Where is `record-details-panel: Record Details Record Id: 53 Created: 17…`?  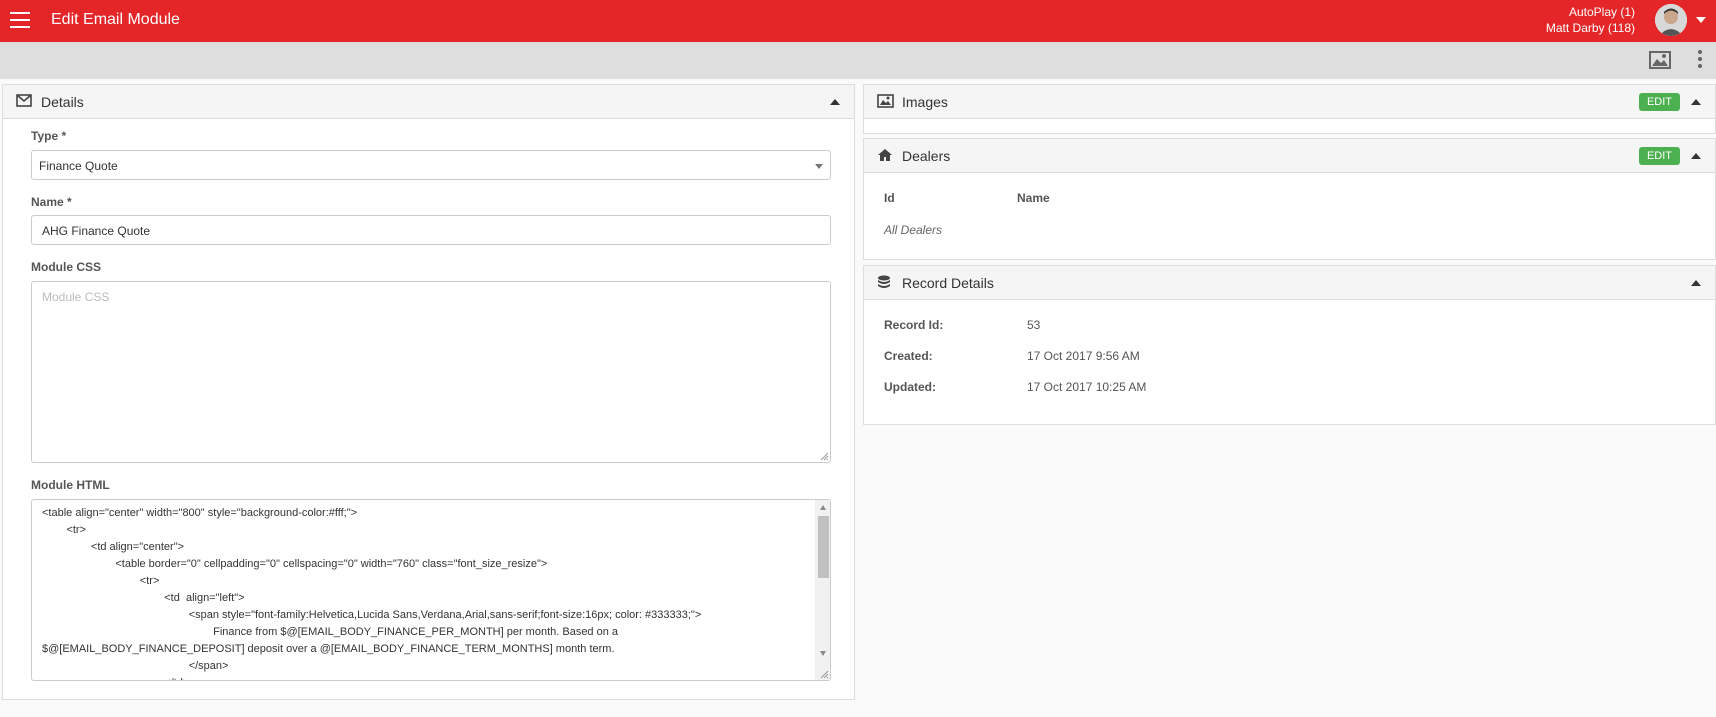
record-details-panel: Record Details Record Id: 53 Created: 17… is located at coordinates (1289, 345).